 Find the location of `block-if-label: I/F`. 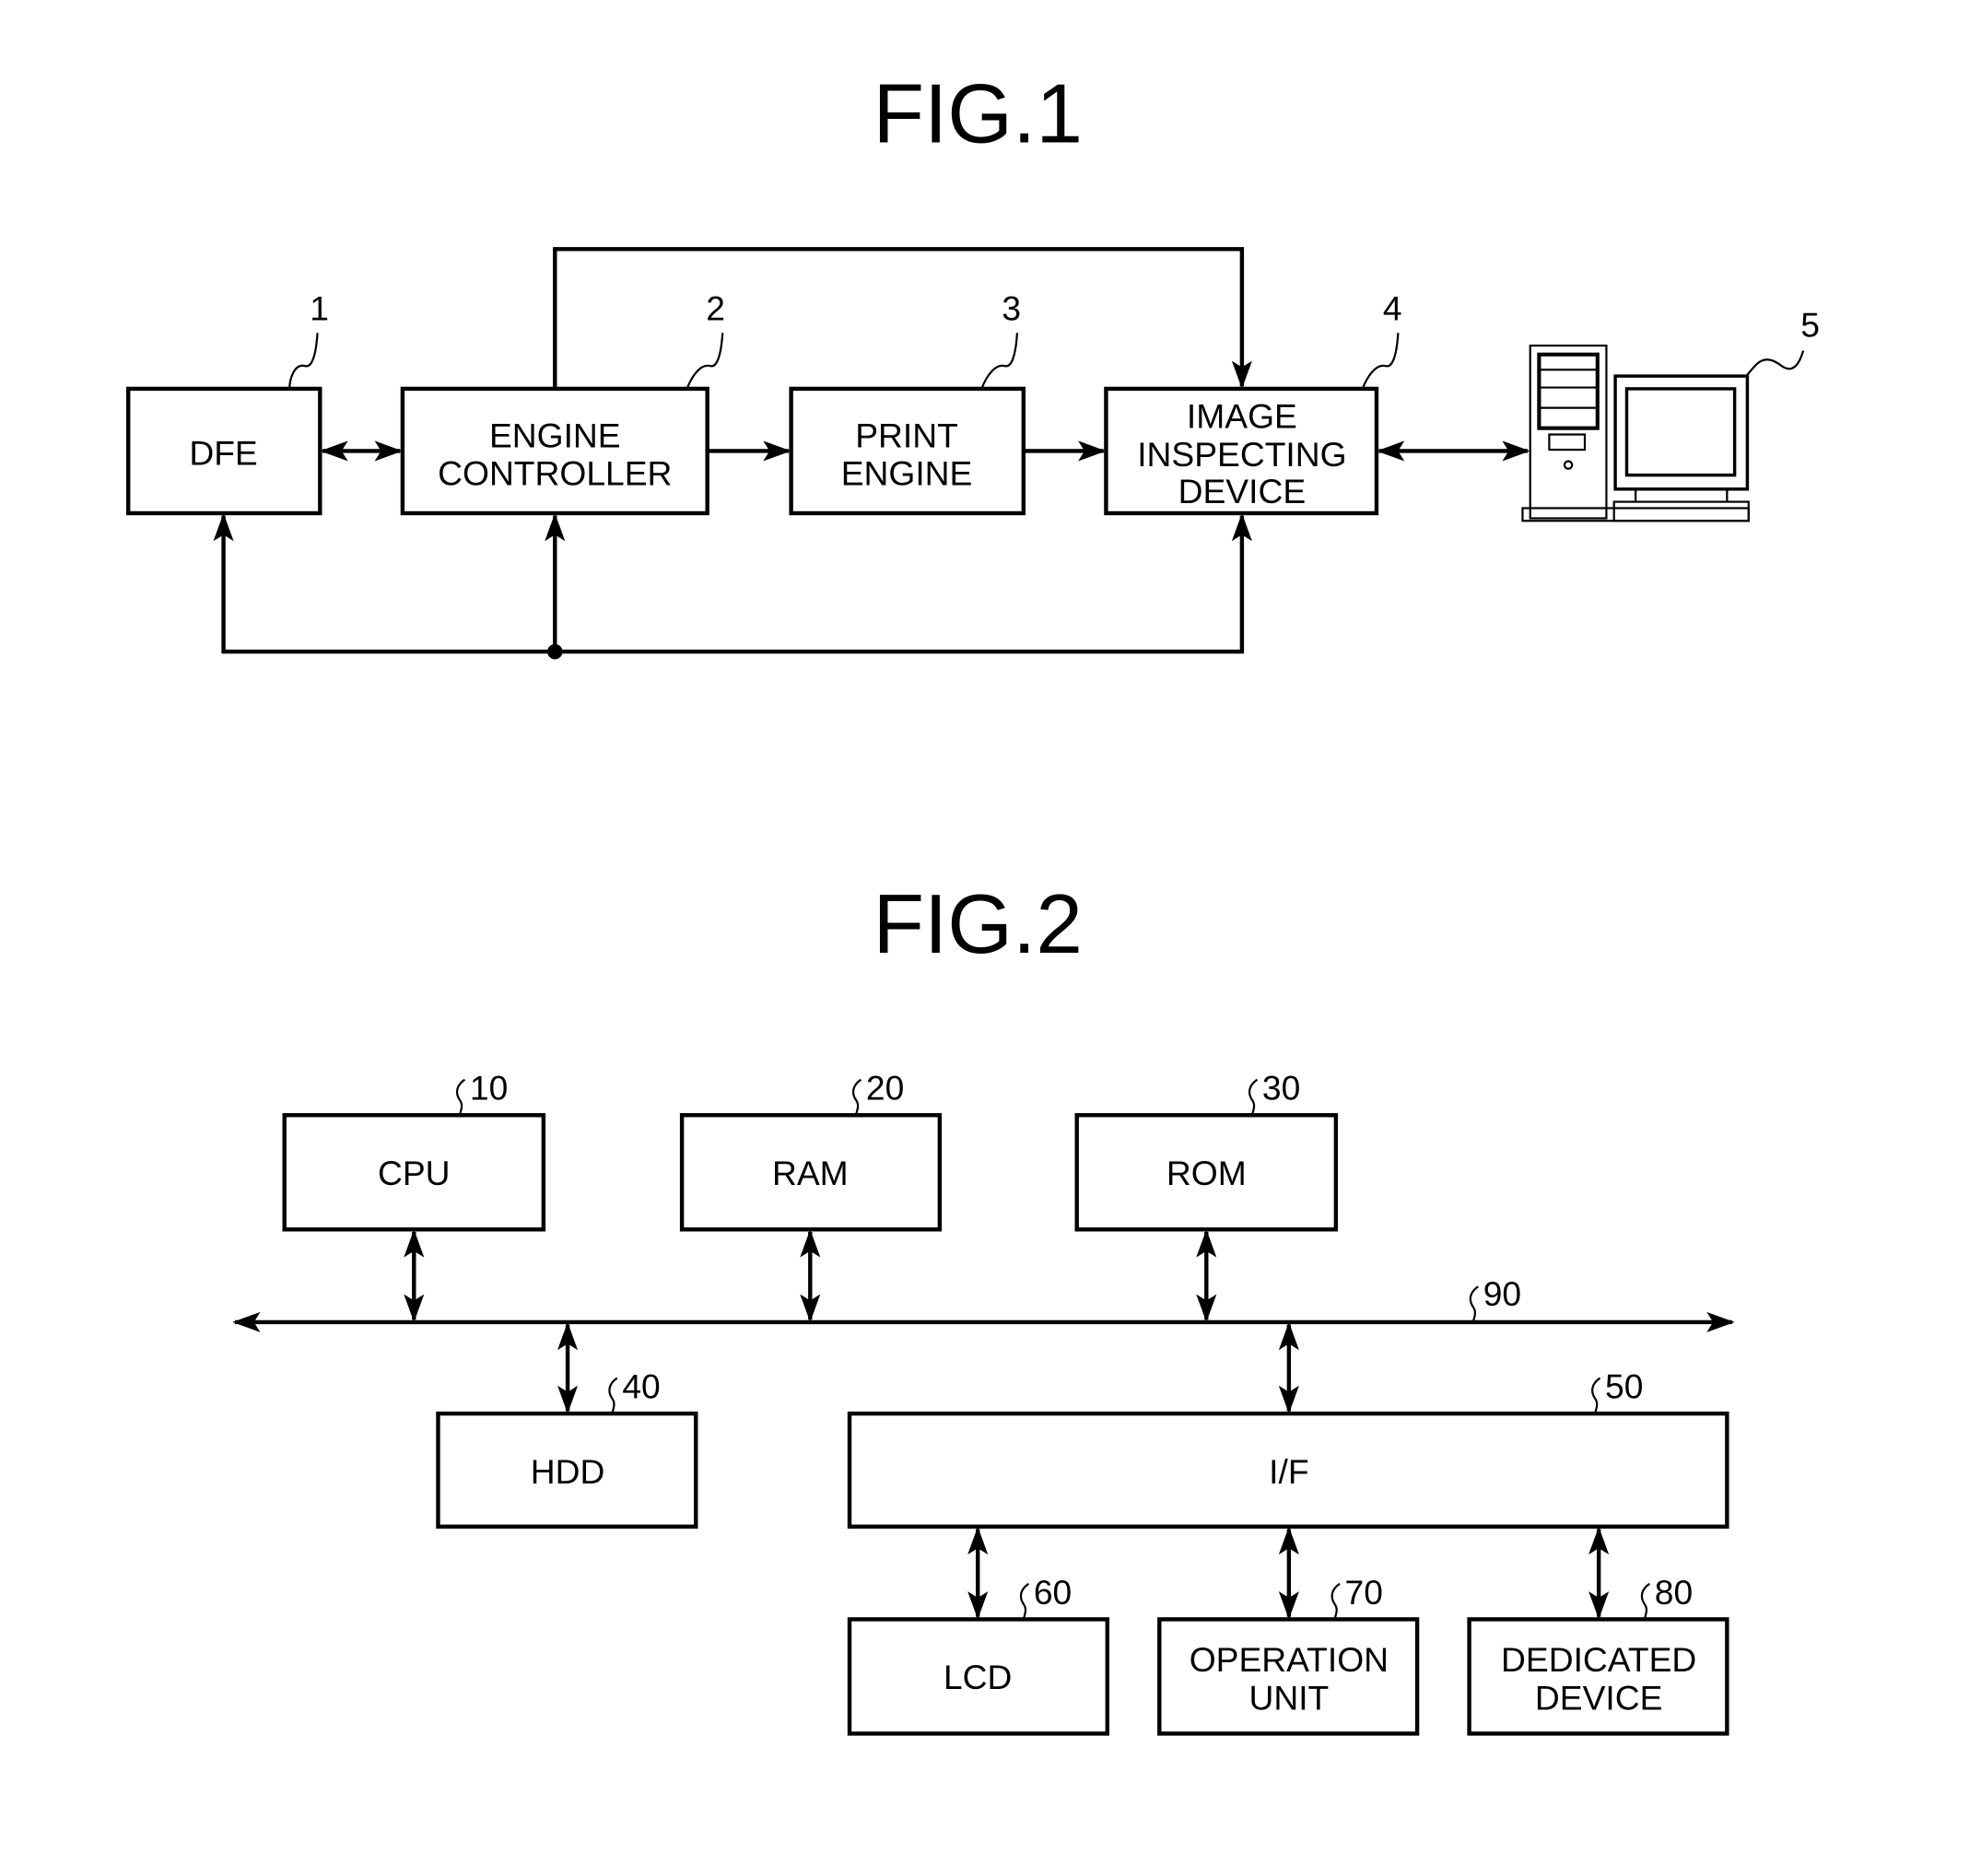

block-if-label: I/F is located at coordinates (1288, 1471).